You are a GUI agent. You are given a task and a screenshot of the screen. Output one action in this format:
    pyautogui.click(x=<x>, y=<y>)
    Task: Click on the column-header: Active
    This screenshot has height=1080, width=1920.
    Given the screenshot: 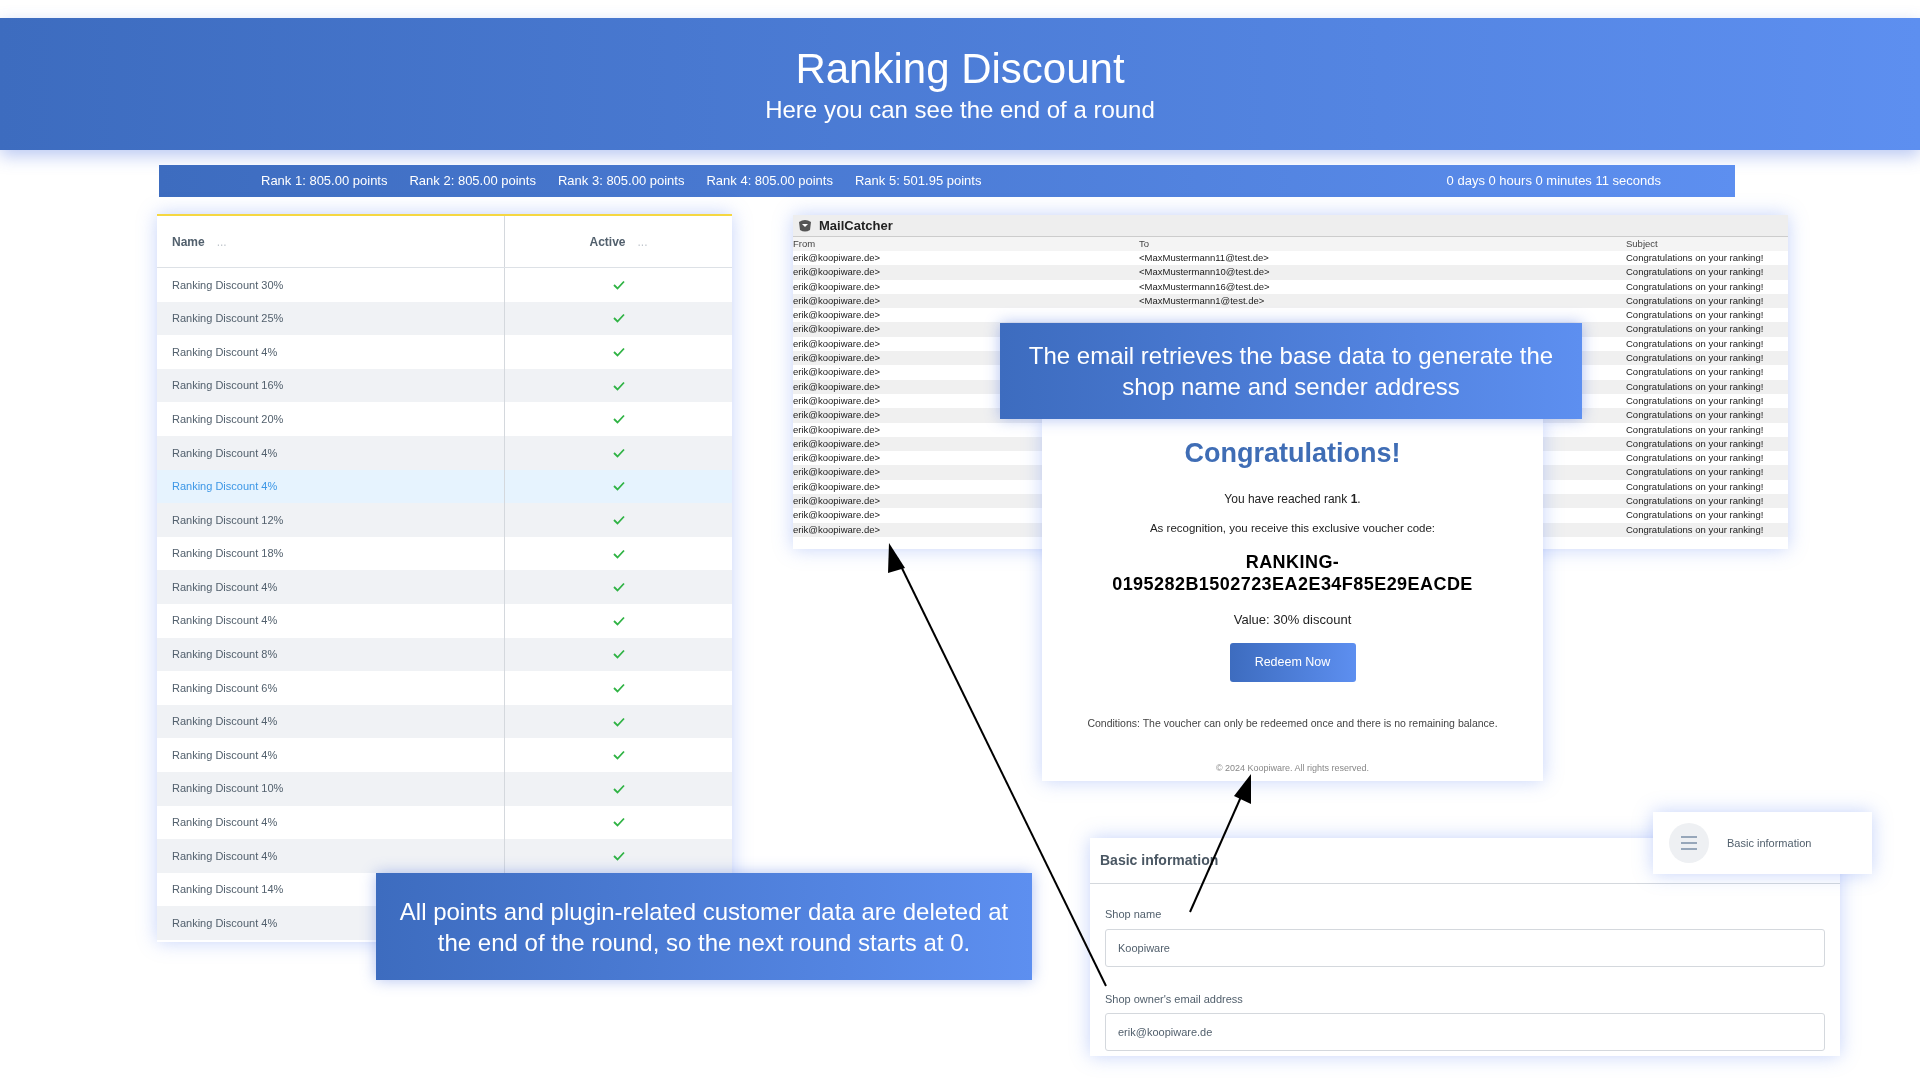 What is the action you would take?
    pyautogui.click(x=607, y=242)
    